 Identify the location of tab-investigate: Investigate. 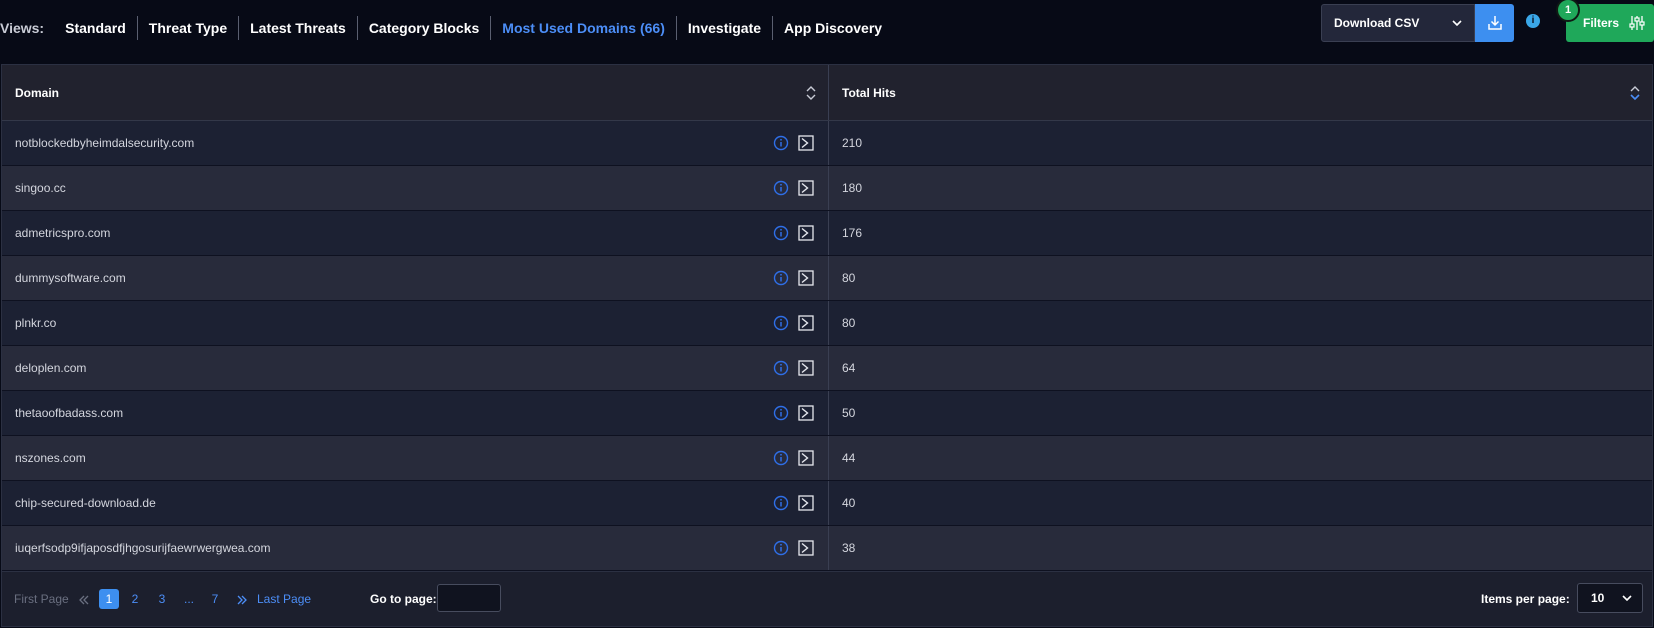
(725, 28).